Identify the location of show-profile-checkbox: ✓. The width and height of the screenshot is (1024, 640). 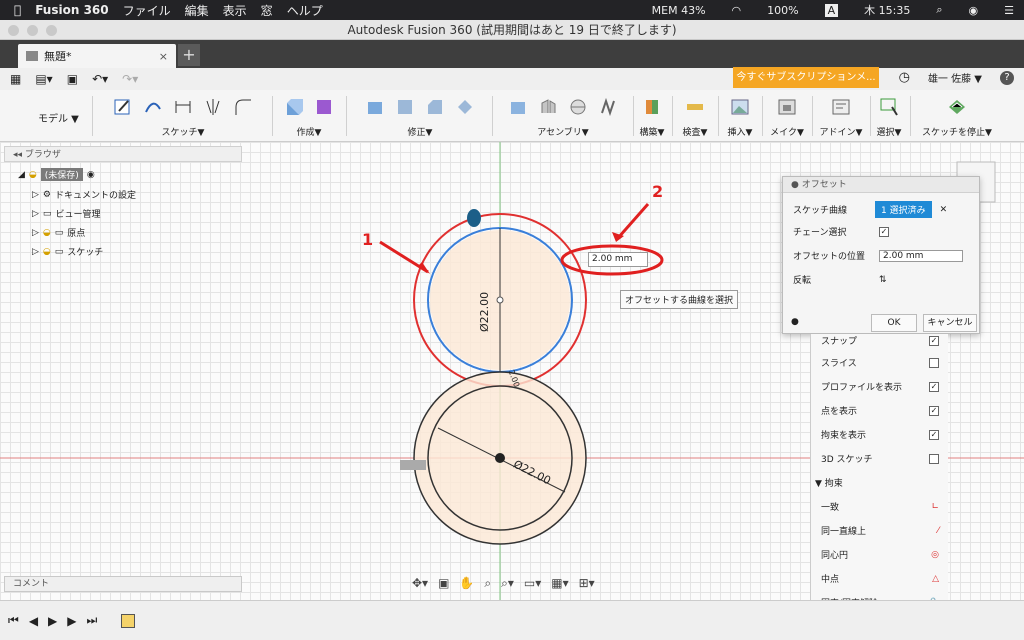
(934, 386).